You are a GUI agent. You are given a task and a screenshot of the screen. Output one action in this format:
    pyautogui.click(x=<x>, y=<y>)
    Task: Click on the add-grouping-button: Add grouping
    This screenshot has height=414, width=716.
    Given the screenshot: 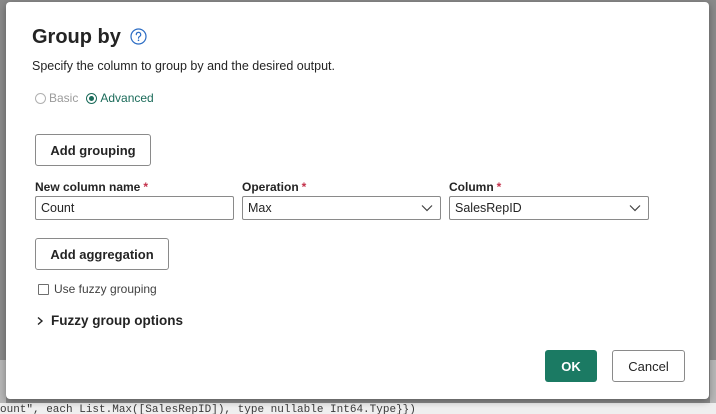 What is the action you would take?
    pyautogui.click(x=93, y=150)
    